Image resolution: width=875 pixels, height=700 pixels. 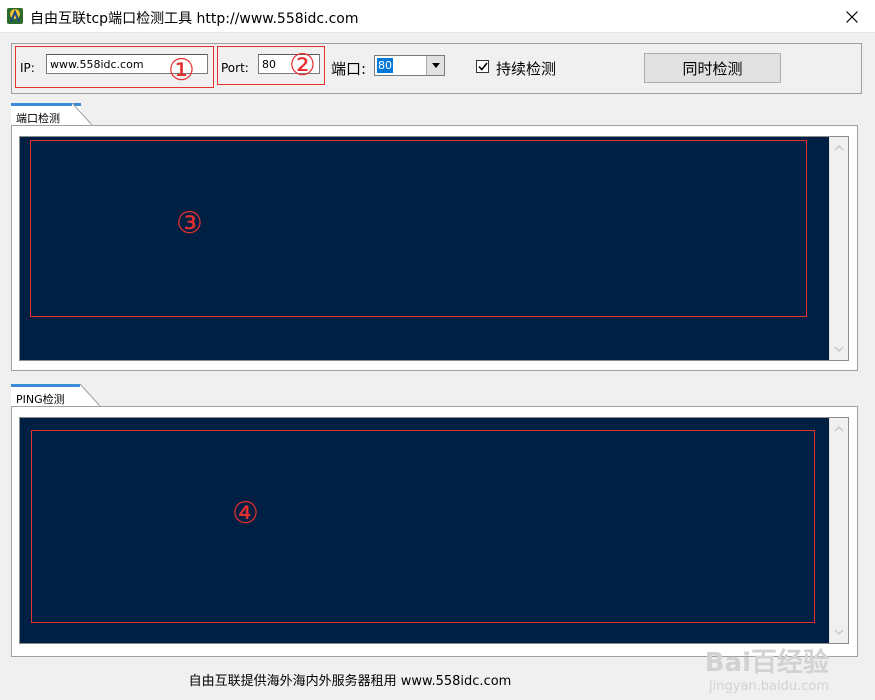 I want to click on duankou-label: 端口:, so click(x=349, y=69).